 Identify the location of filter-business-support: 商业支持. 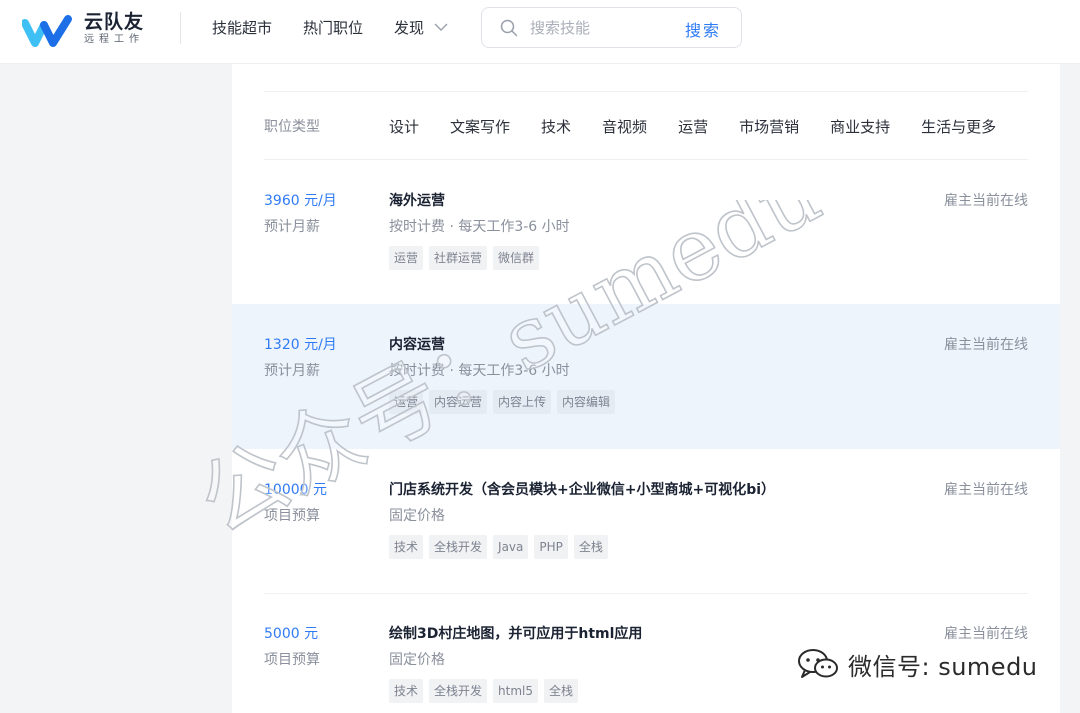
(860, 126).